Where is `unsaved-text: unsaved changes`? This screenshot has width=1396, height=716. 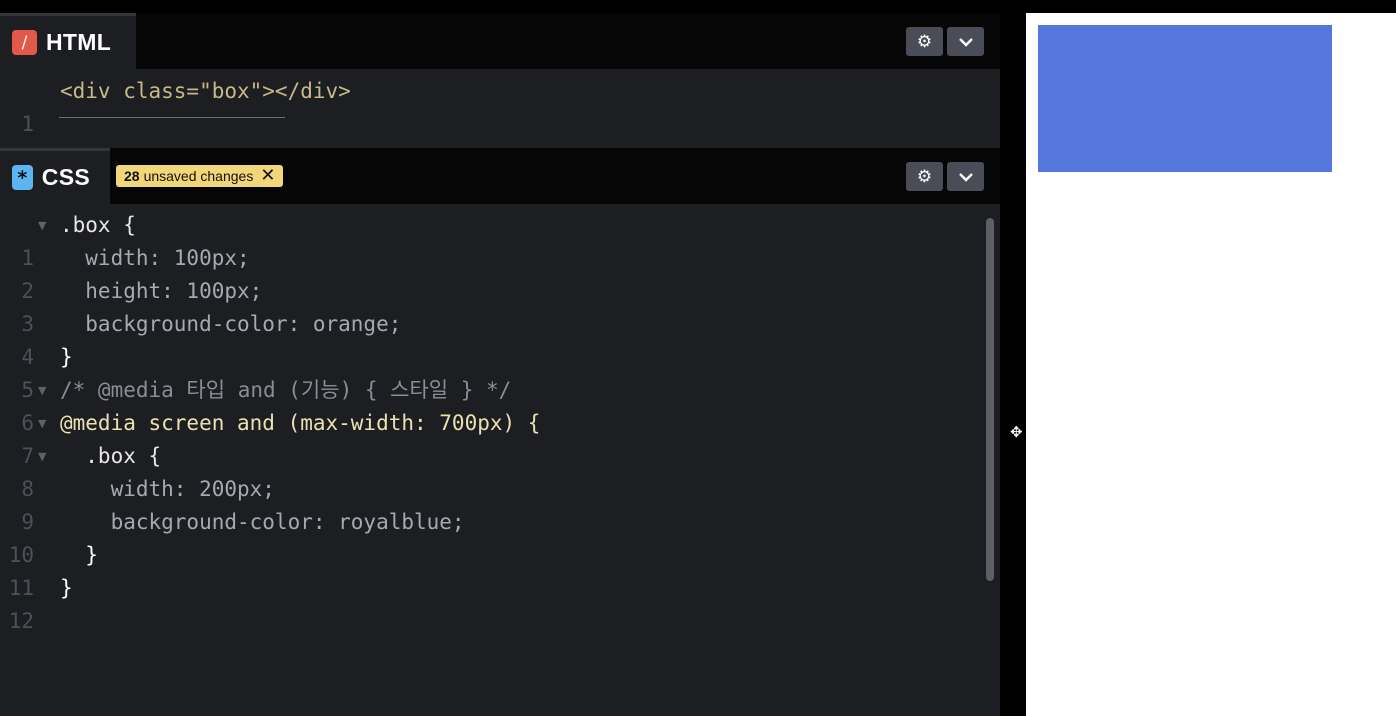
unsaved-text: unsaved changes is located at coordinates (198, 176).